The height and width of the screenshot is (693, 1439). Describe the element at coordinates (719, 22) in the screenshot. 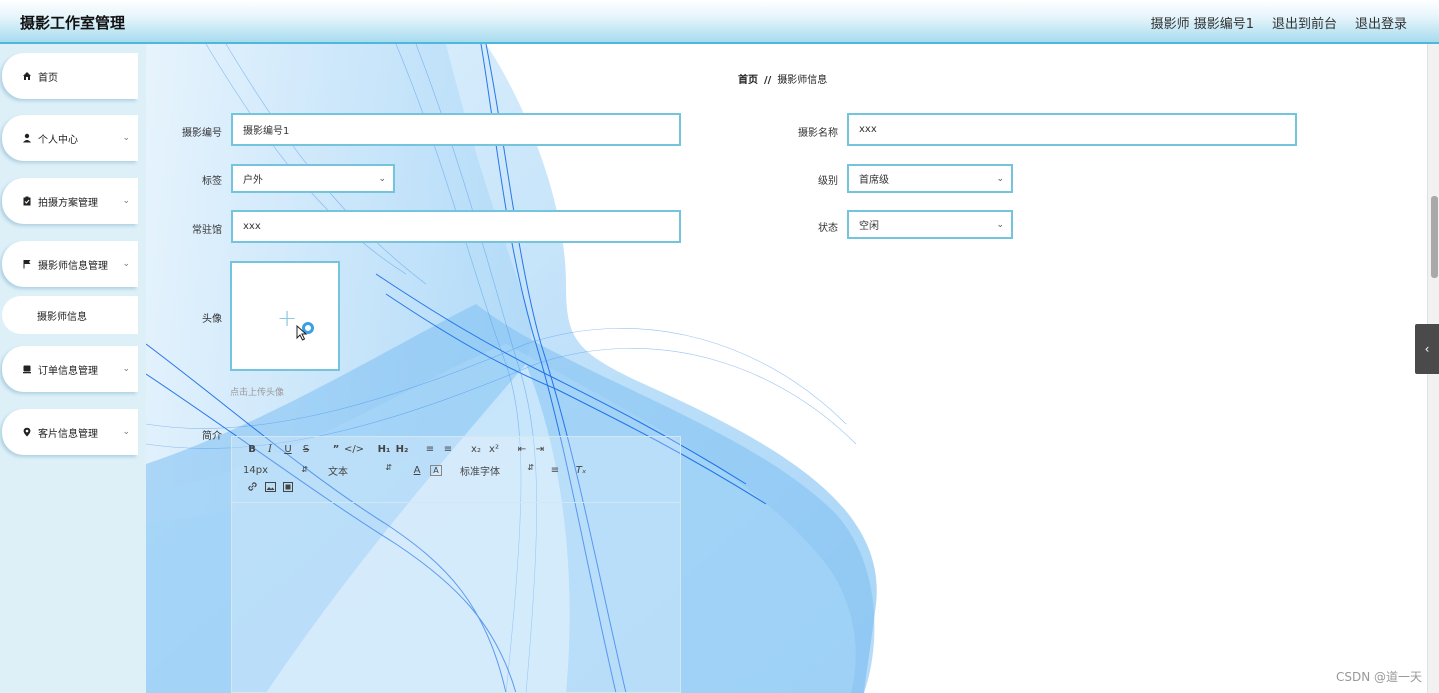

I see `top-header: 摄影工作室管理 摄影师 摄影编号1 退出到前台 退出登录` at that location.